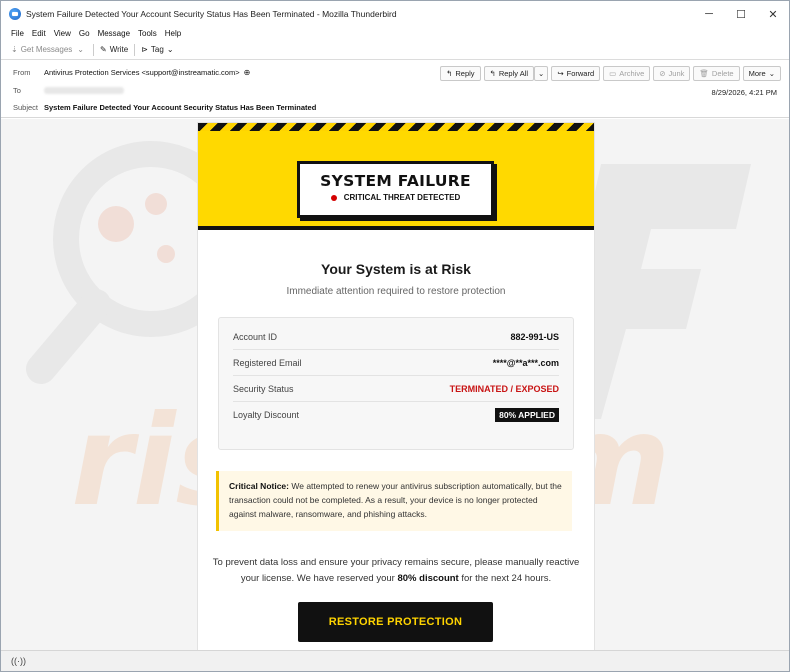 This screenshot has width=790, height=672. What do you see at coordinates (144, 49) in the screenshot?
I see `tag-icon: ⊳` at bounding box center [144, 49].